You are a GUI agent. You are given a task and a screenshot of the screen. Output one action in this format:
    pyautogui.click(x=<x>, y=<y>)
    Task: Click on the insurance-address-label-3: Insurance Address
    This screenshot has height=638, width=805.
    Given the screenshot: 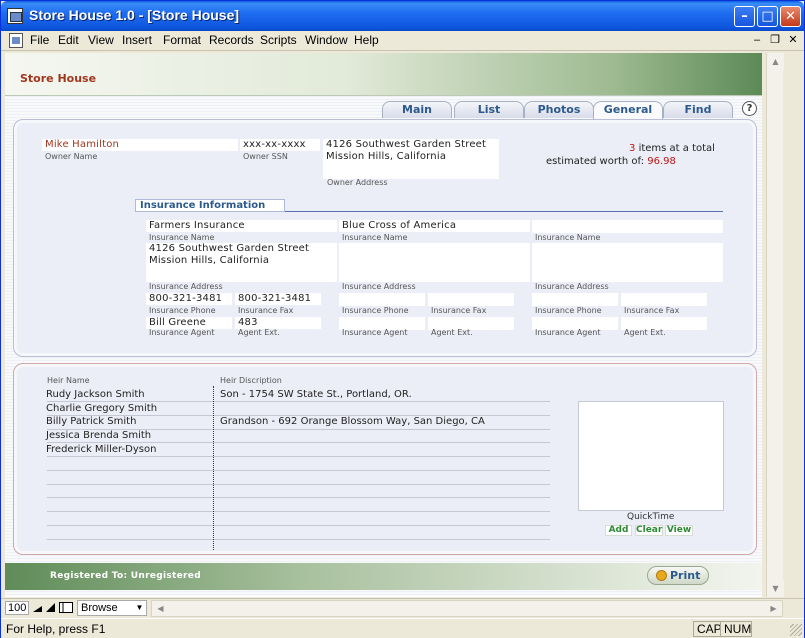 What is the action you would take?
    pyautogui.click(x=572, y=286)
    